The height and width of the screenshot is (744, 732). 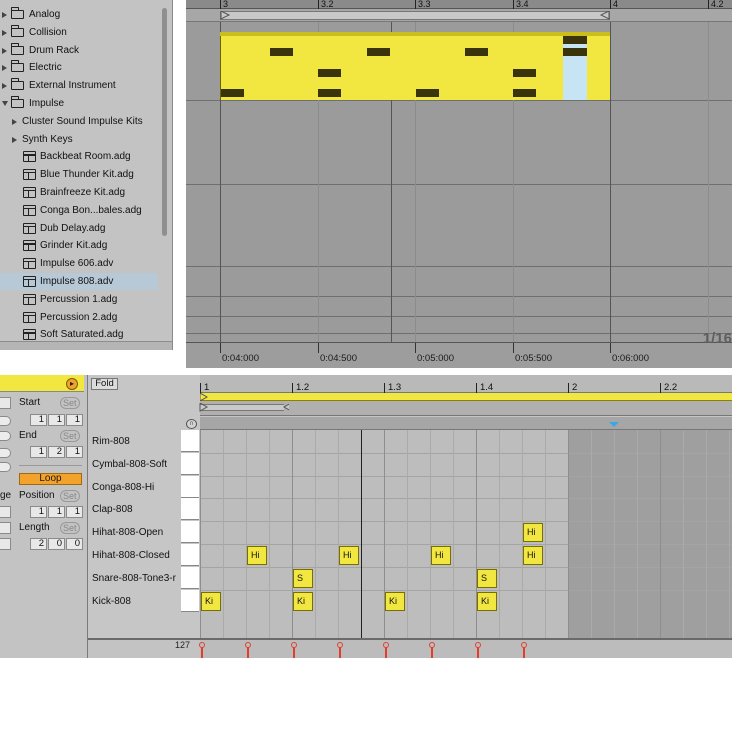 I want to click on browser-item: External Instrument, so click(x=79, y=85).